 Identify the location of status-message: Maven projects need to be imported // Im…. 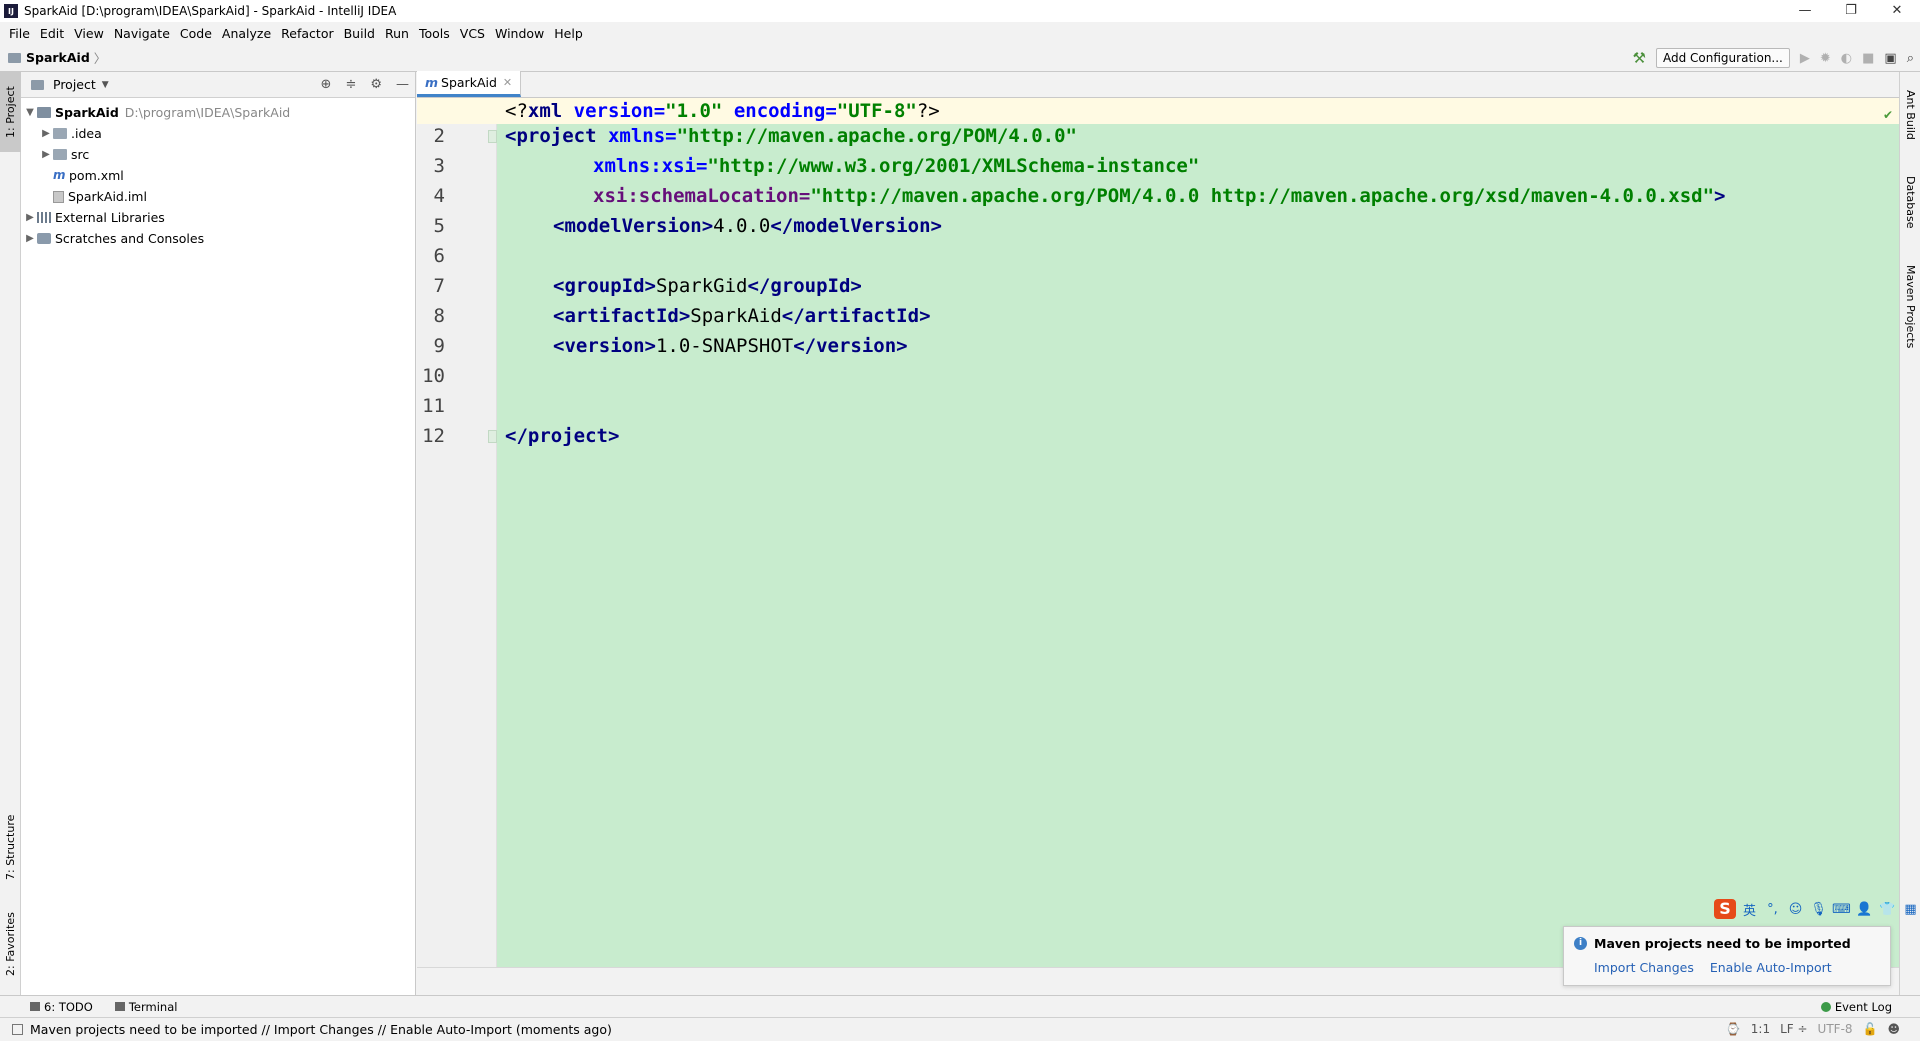
(321, 1029).